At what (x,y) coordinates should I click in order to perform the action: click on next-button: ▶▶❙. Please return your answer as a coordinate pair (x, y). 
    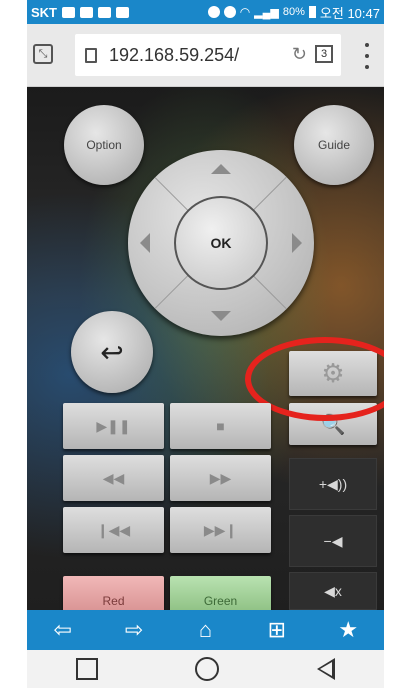
    Looking at the image, I should click on (220, 530).